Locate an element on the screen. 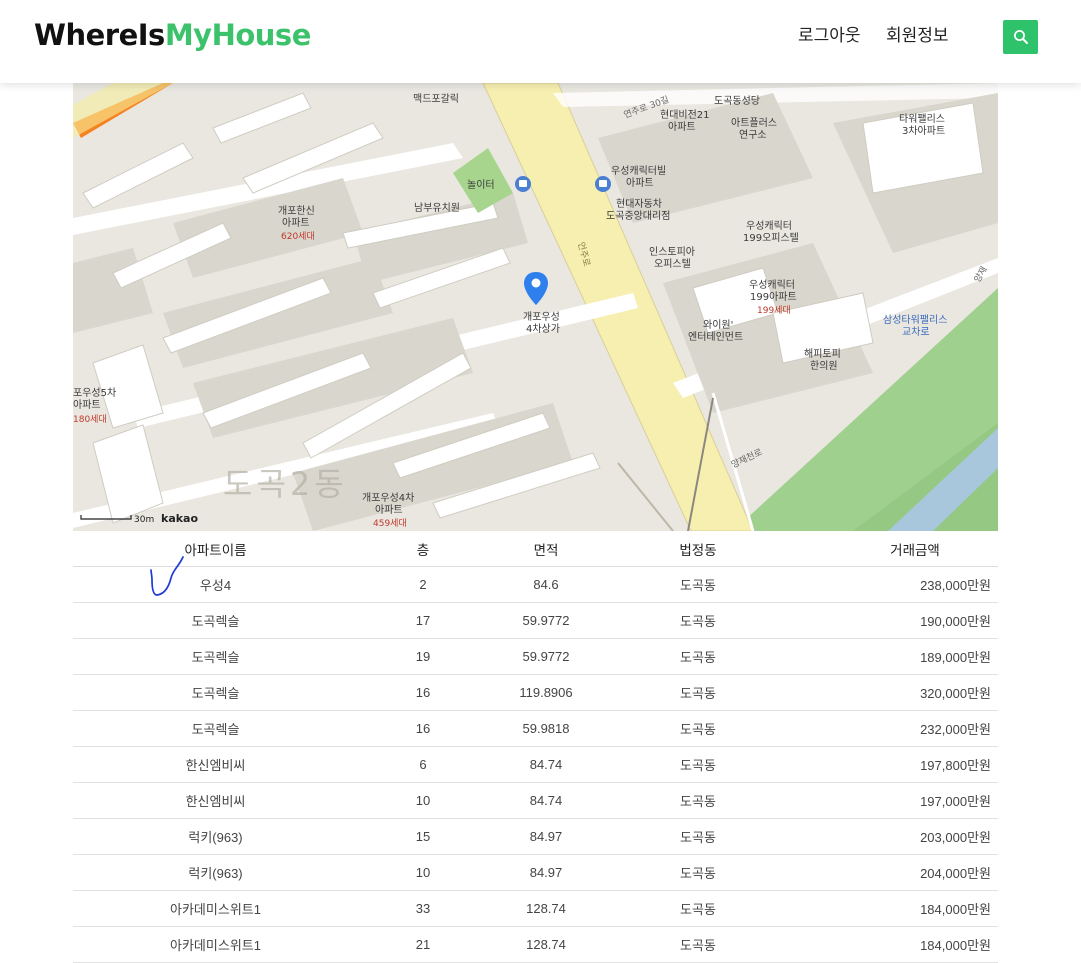  map-label-marker2: 4차상가 is located at coordinates (543, 329).